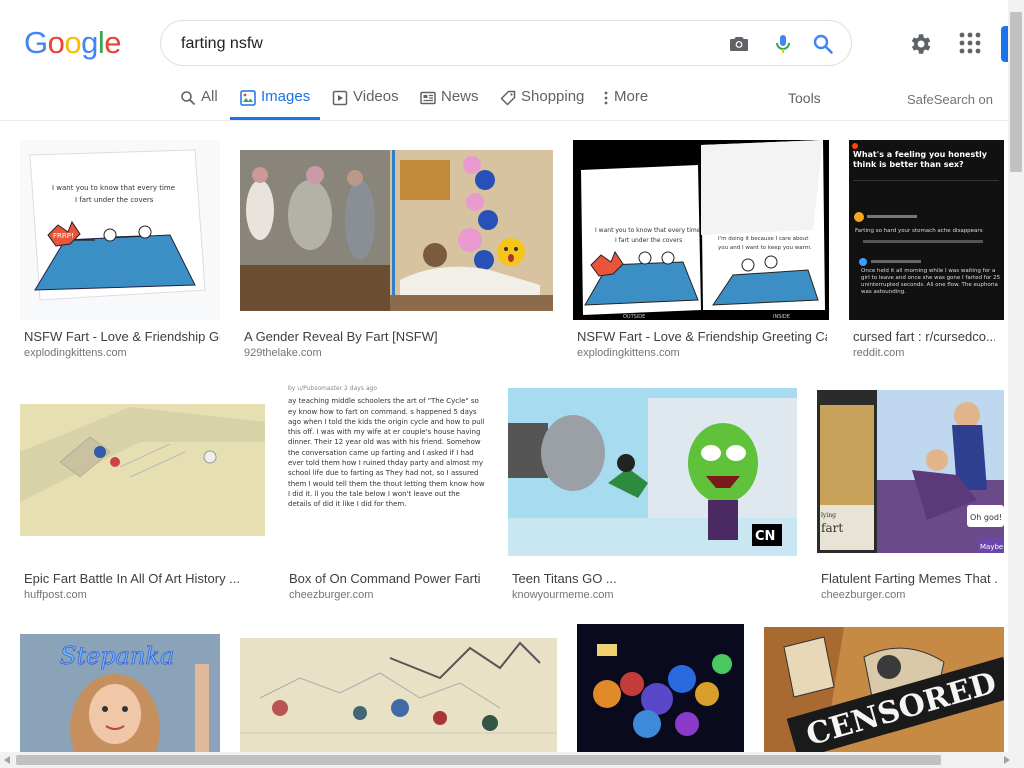  Describe the element at coordinates (283, 353) in the screenshot. I see `result-source: 929thelake.com` at that location.